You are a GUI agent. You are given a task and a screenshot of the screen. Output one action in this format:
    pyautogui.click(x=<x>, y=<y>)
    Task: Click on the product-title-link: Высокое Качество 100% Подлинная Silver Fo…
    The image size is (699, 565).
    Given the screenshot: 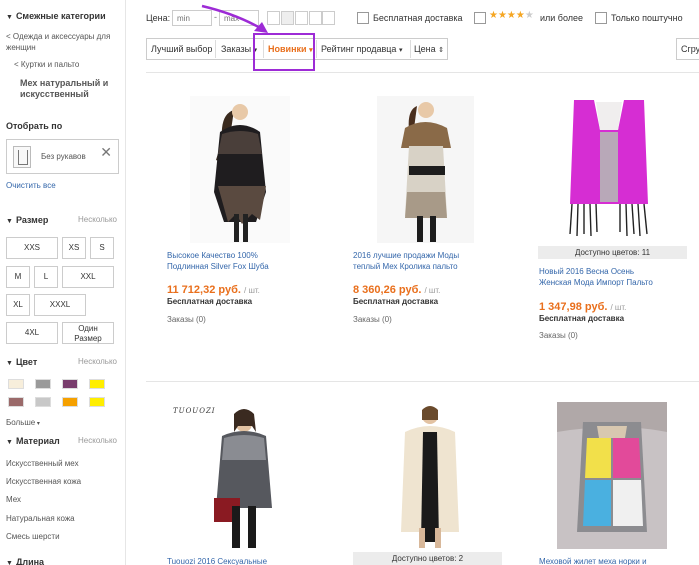 What is the action you would take?
    pyautogui.click(x=242, y=261)
    